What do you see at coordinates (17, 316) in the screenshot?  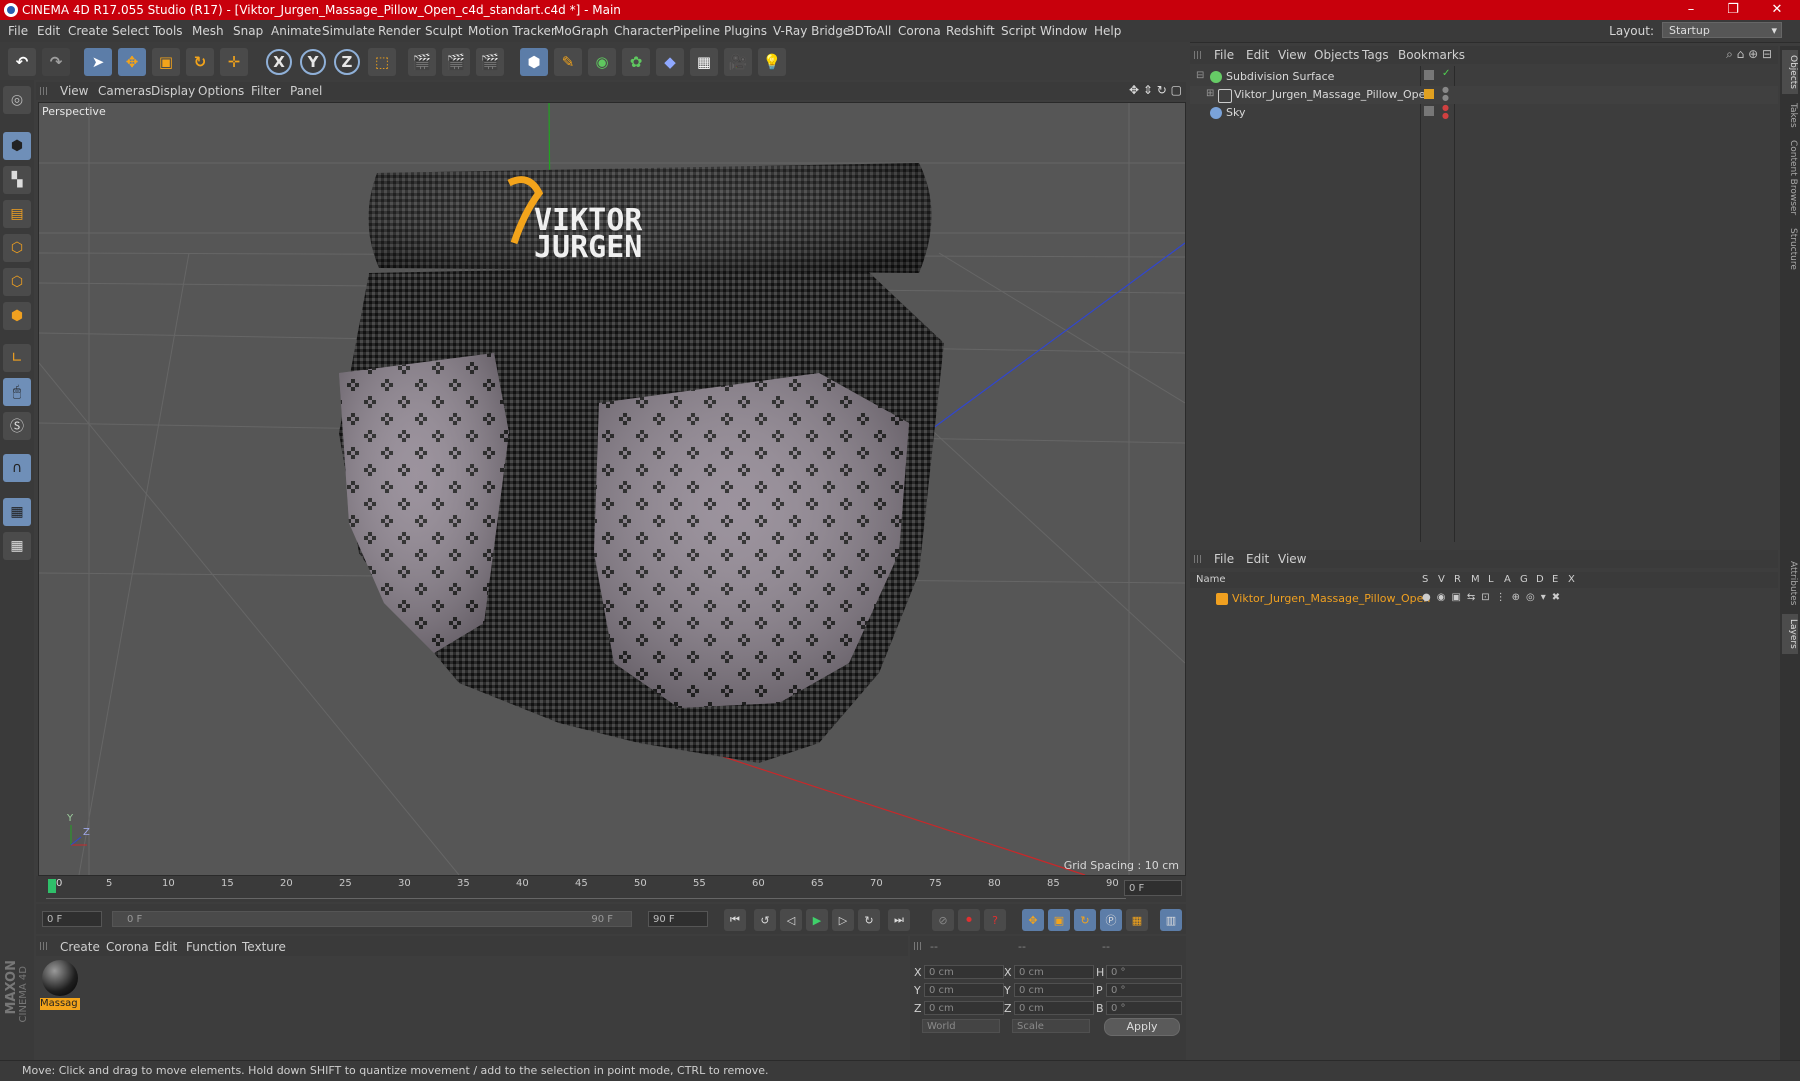 I see `polygons-mode-button: ⬢` at bounding box center [17, 316].